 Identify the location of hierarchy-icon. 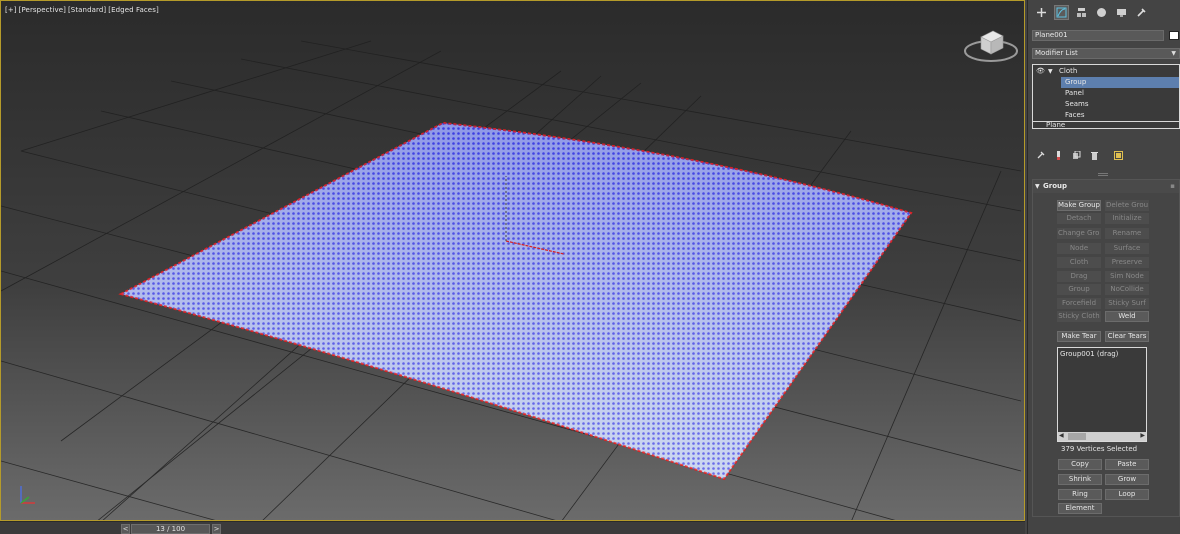
(1081, 12).